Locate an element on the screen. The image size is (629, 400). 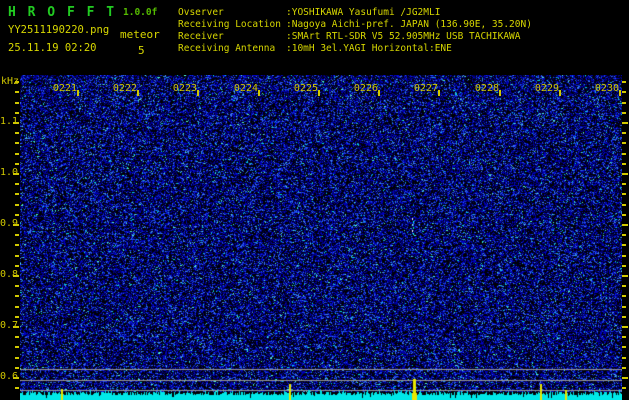
app-version: 1.0.0f is located at coordinates (140, 12).